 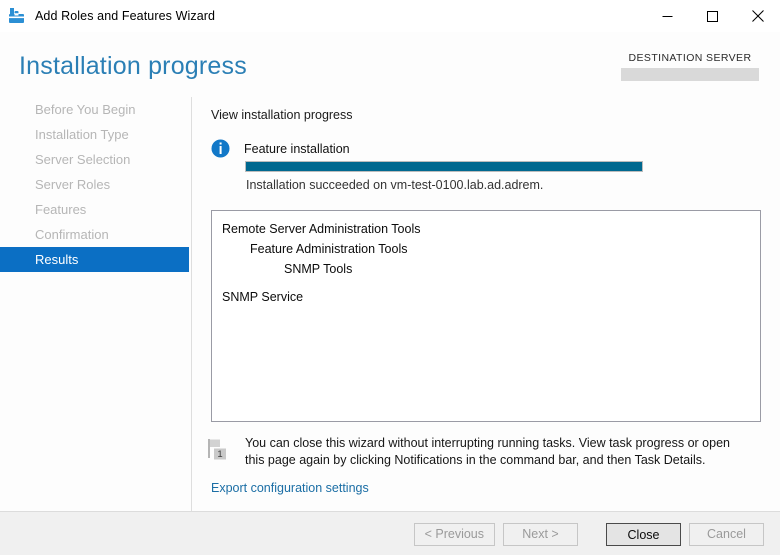 What do you see at coordinates (690, 58) in the screenshot?
I see `destination-server-label: DESTINATION SERVER` at bounding box center [690, 58].